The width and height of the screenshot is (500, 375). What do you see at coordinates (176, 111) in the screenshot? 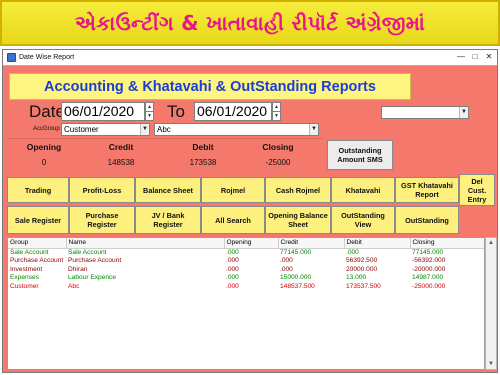
I see `to-label: To` at bounding box center [176, 111].